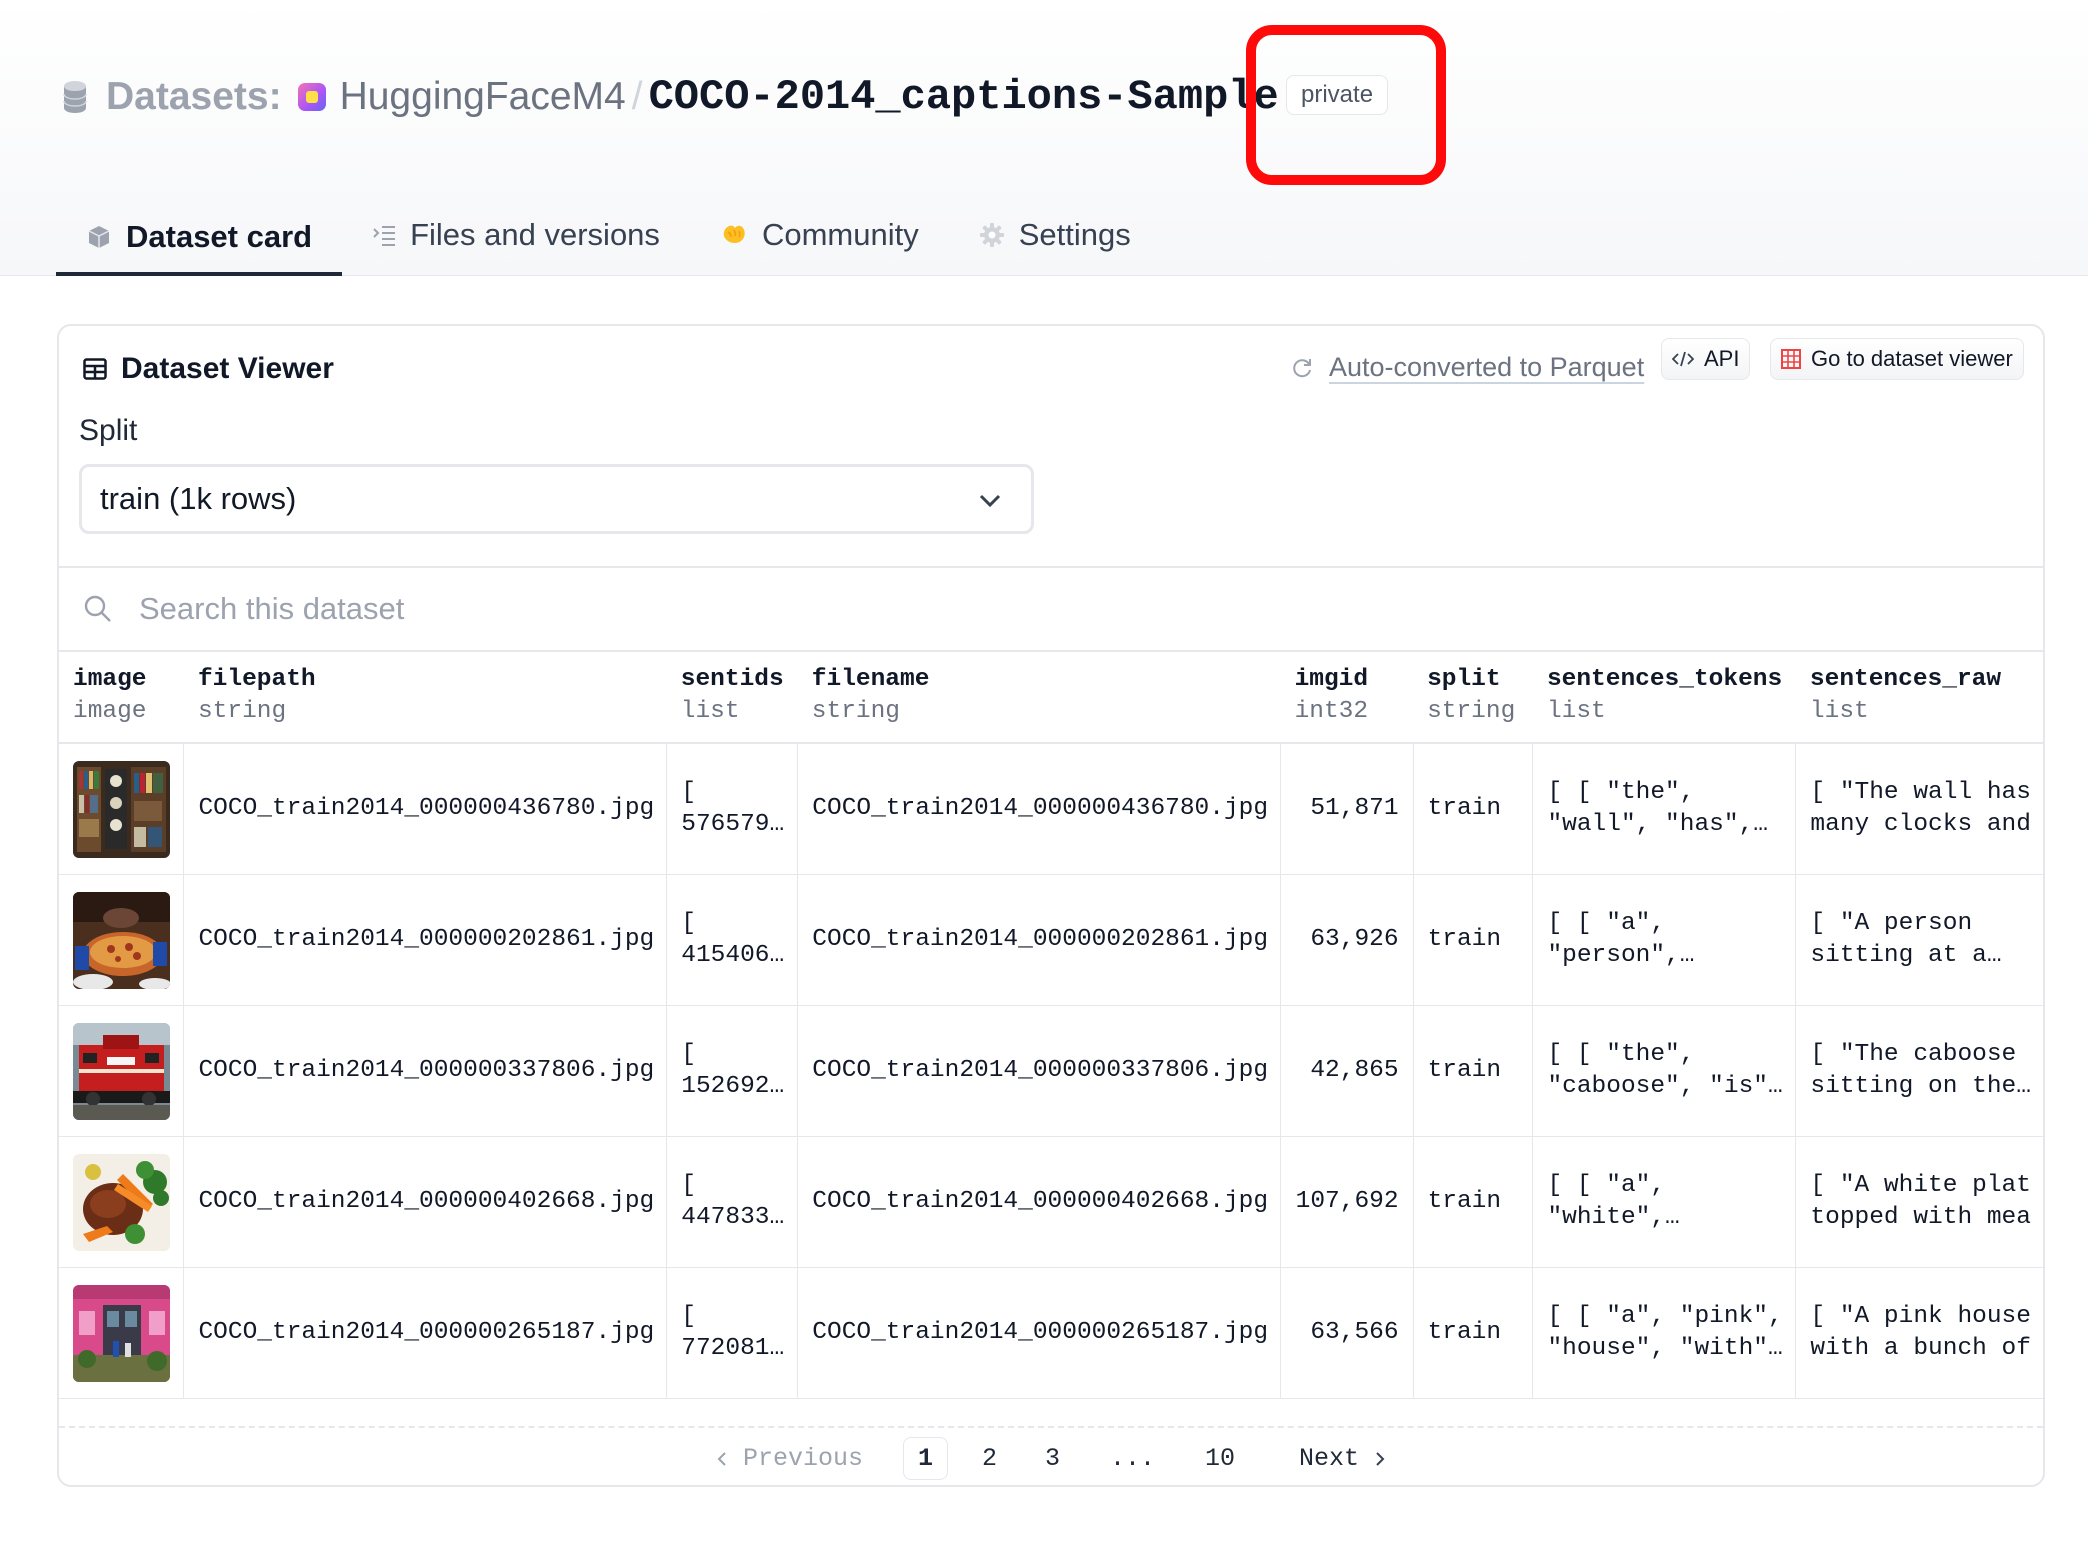 This screenshot has height=1564, width=2088. Describe the element at coordinates (1347, 940) in the screenshot. I see `imgid-cell: 63,926` at that location.